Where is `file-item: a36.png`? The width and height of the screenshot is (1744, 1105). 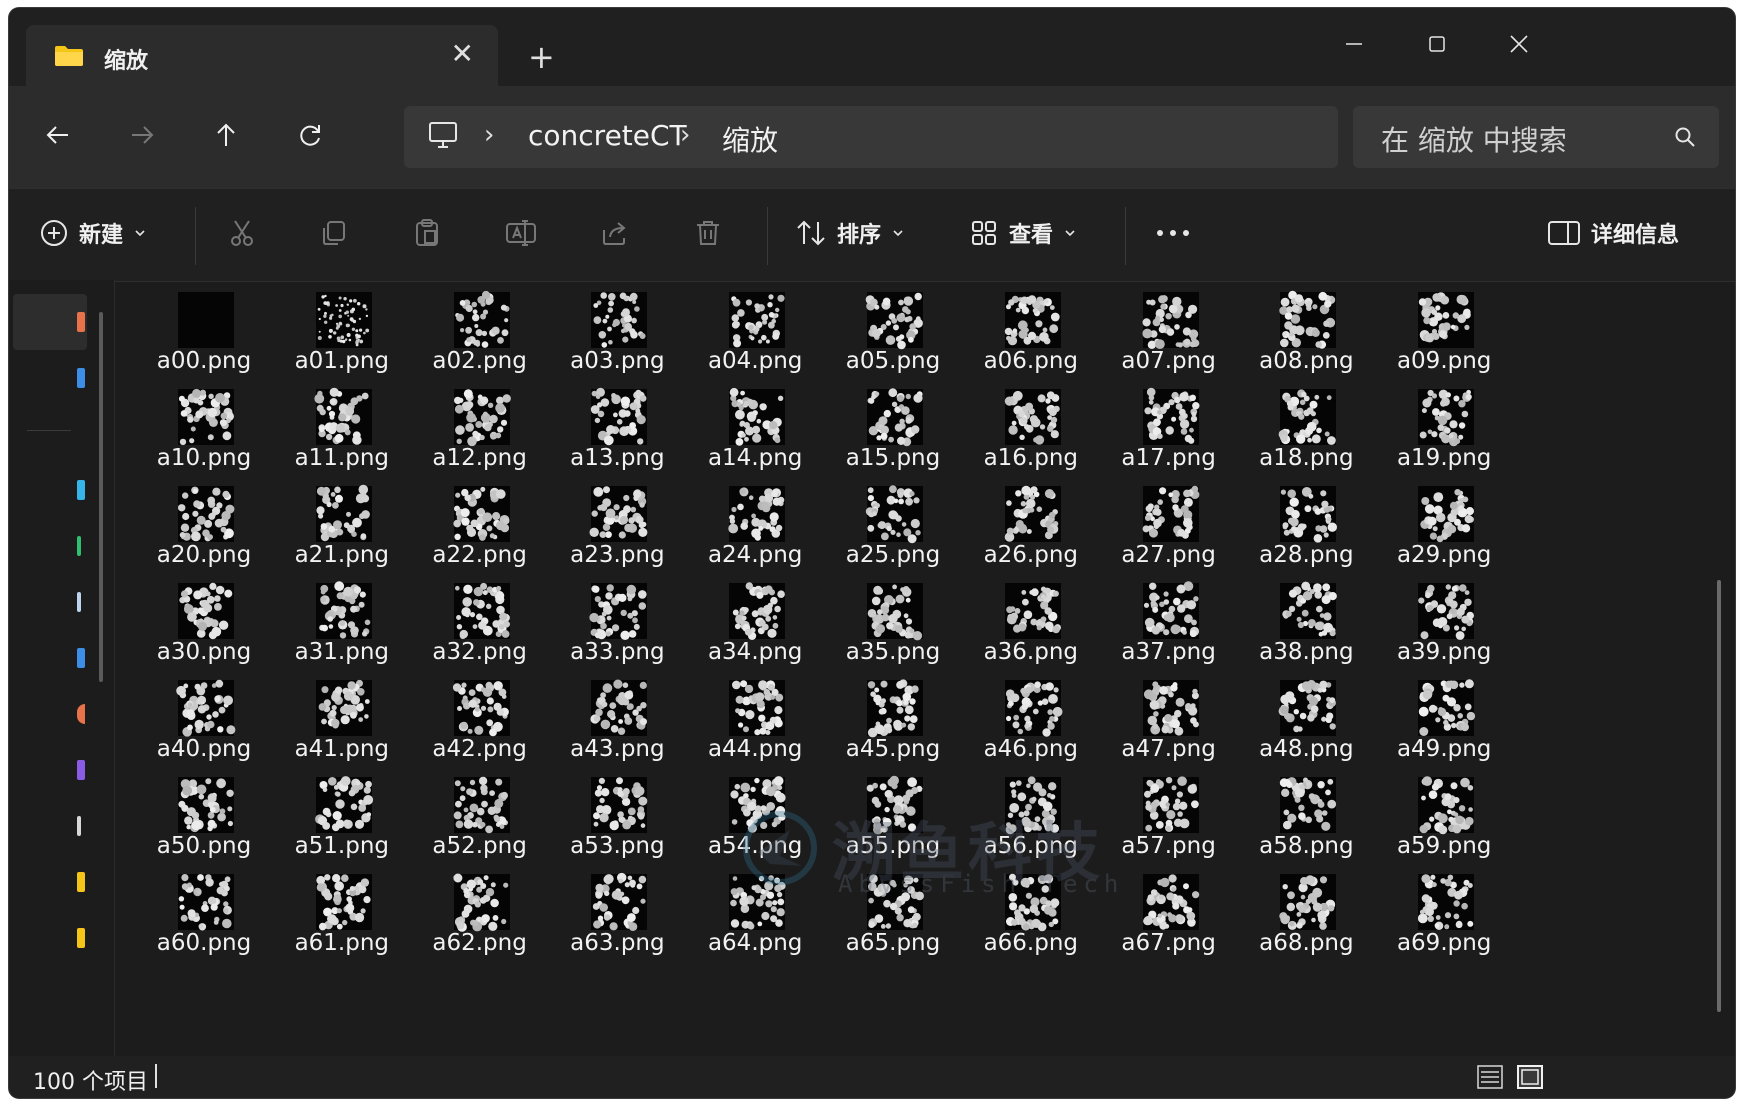
file-item: a36.png is located at coordinates (1031, 627).